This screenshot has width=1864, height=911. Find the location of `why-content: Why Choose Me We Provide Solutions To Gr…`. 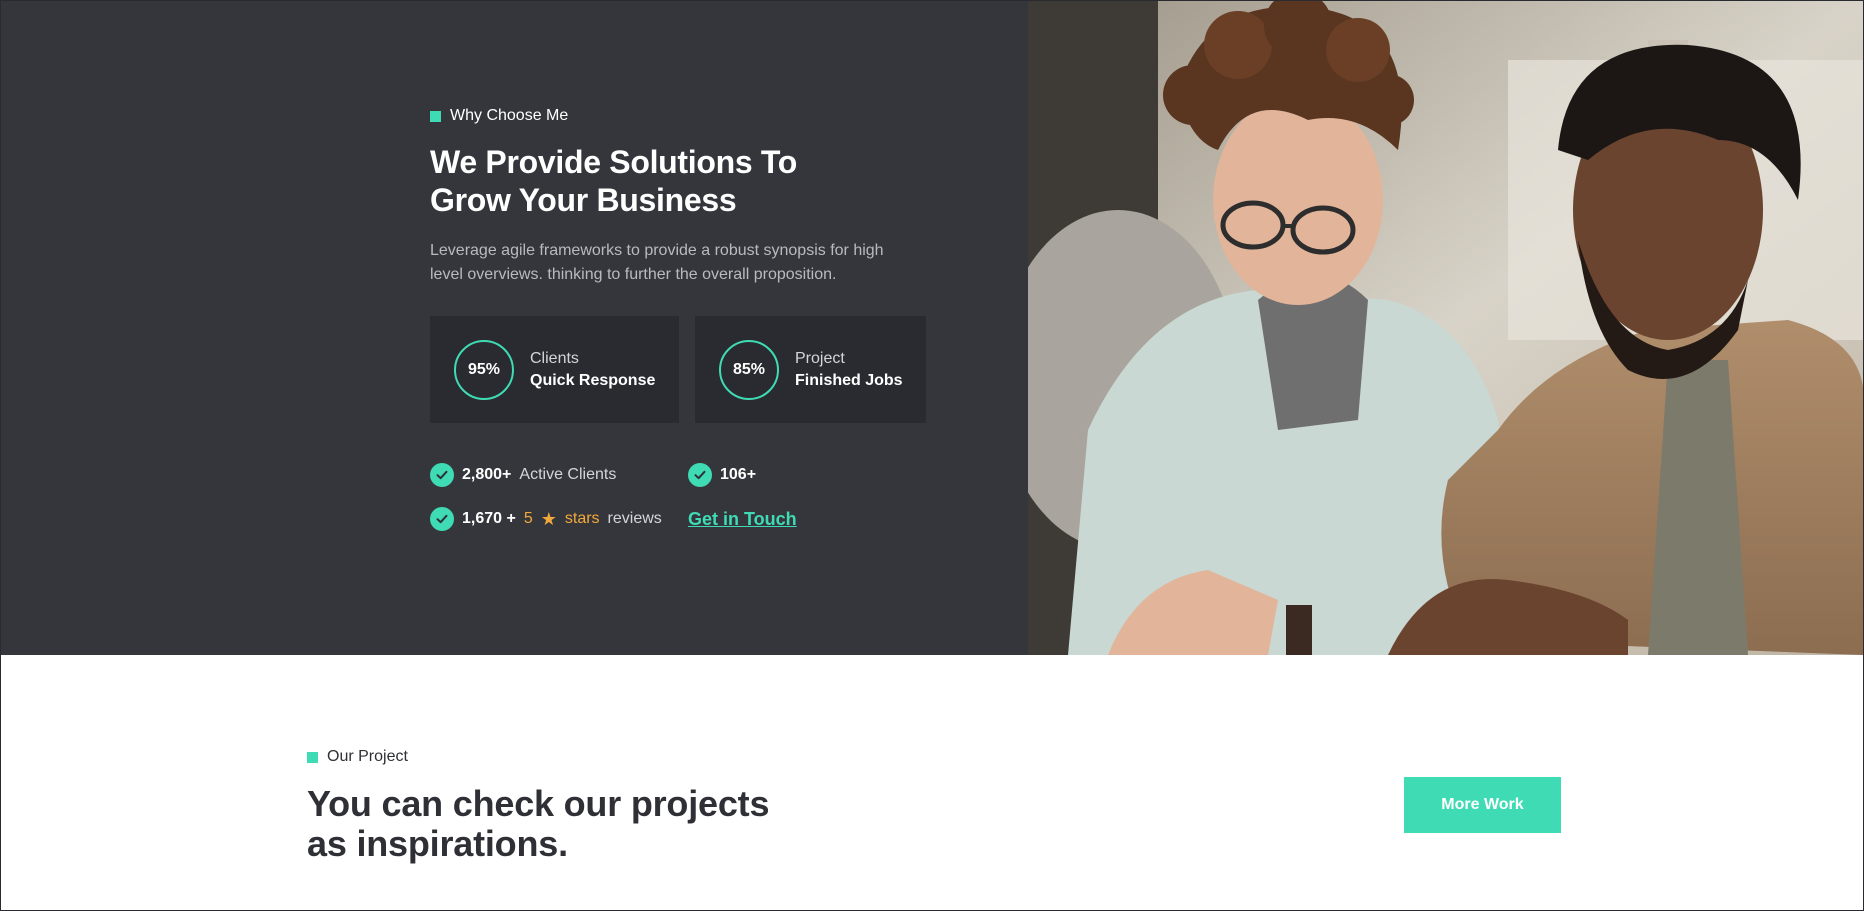

why-content: Why Choose Me We Provide Solutions To Gr… is located at coordinates (690, 319).